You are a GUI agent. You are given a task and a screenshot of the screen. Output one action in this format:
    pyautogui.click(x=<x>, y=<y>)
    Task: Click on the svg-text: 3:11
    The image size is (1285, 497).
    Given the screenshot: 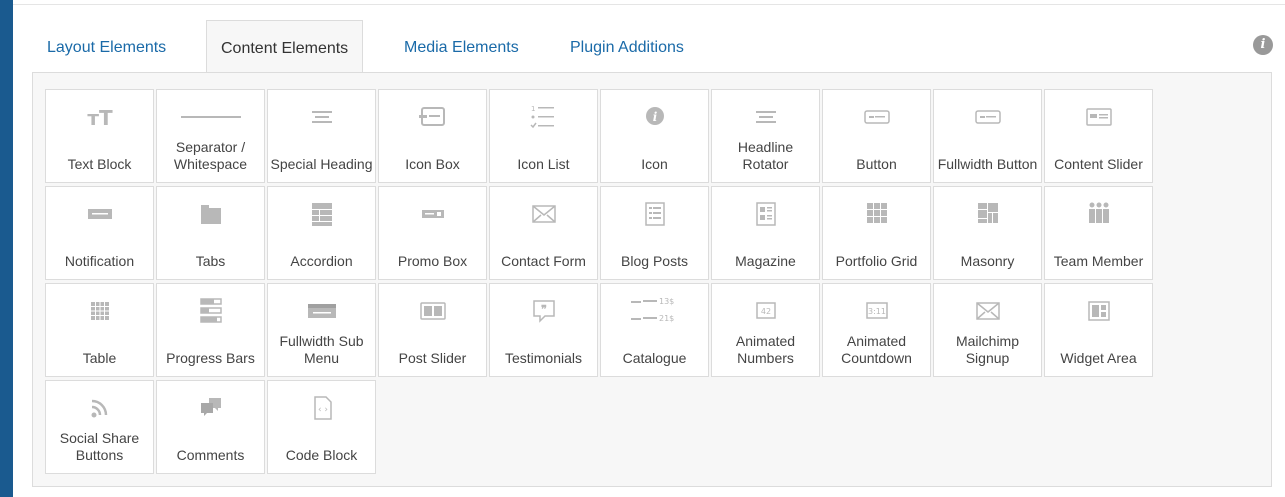 What is the action you would take?
    pyautogui.click(x=877, y=311)
    